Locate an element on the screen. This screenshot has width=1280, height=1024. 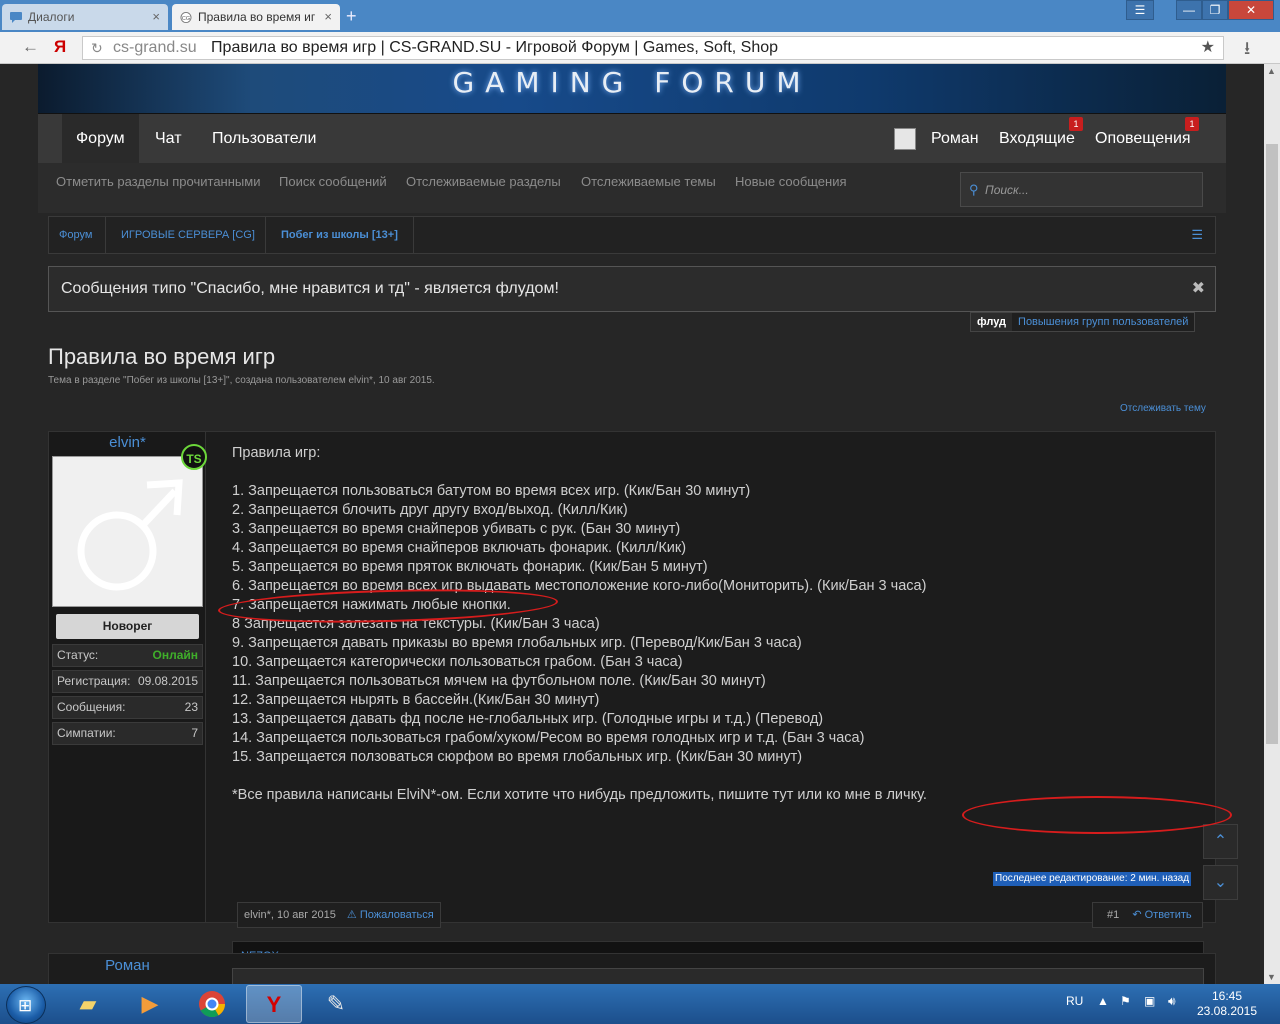
stat-value: 7 is located at coordinates (194, 733).